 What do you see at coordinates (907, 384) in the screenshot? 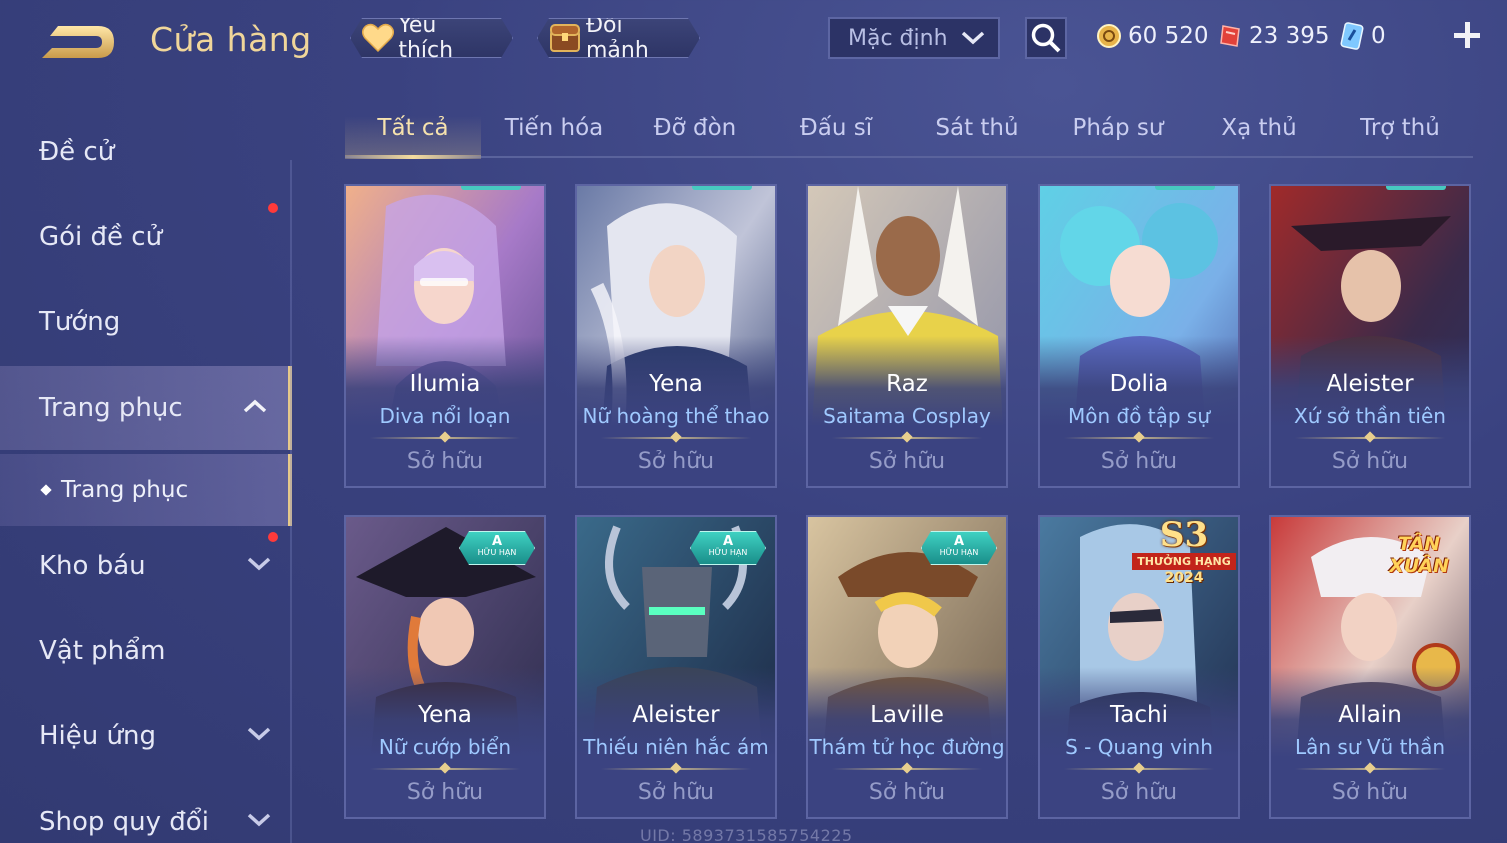
I see `hero-name: Raz` at bounding box center [907, 384].